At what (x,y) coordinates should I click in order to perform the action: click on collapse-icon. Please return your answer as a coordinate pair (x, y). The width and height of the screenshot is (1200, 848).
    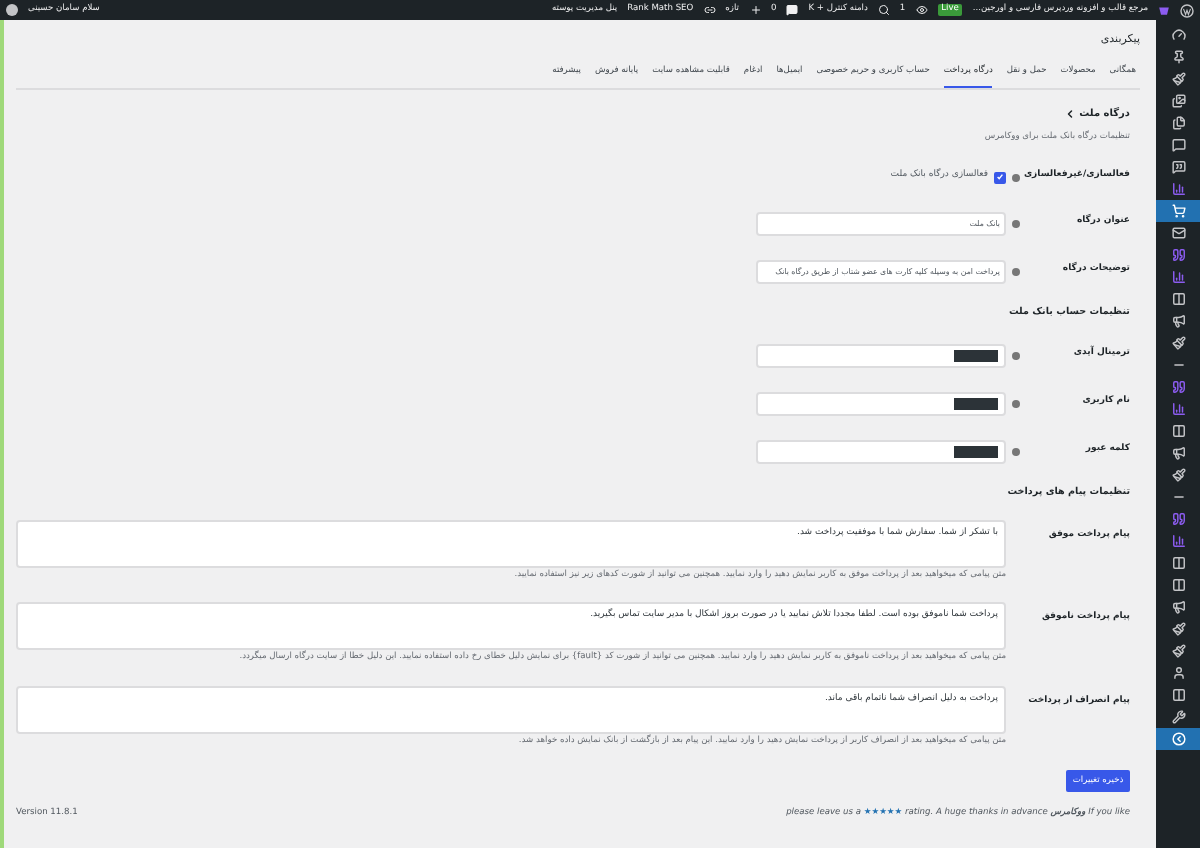
    Looking at the image, I should click on (1178, 739).